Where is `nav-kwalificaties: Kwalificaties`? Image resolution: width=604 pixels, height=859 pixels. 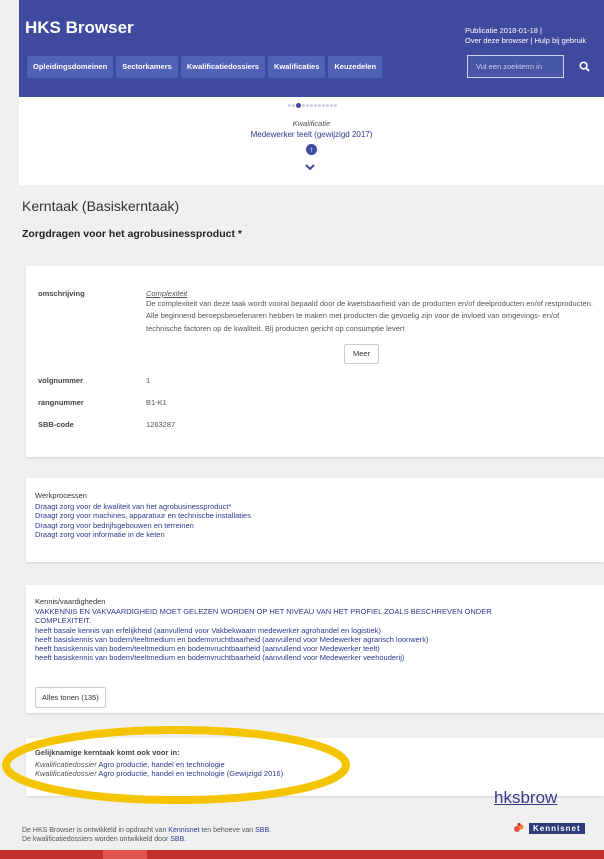
nav-kwalificaties: Kwalificaties is located at coordinates (296, 67).